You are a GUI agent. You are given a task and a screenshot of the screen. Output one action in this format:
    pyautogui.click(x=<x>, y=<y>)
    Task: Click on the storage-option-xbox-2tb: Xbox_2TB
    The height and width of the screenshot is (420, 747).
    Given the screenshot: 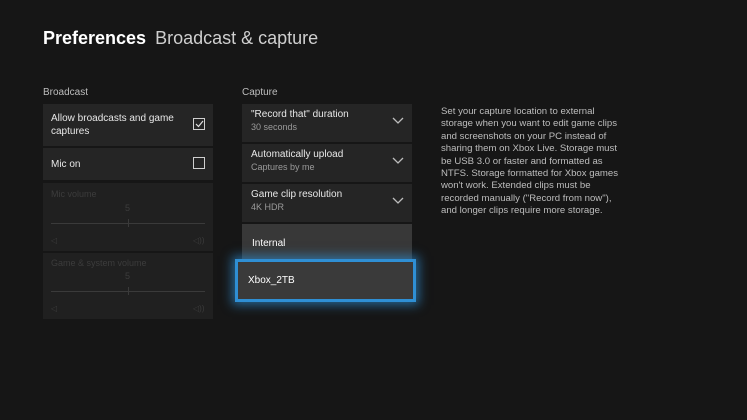 What is the action you would take?
    pyautogui.click(x=325, y=280)
    